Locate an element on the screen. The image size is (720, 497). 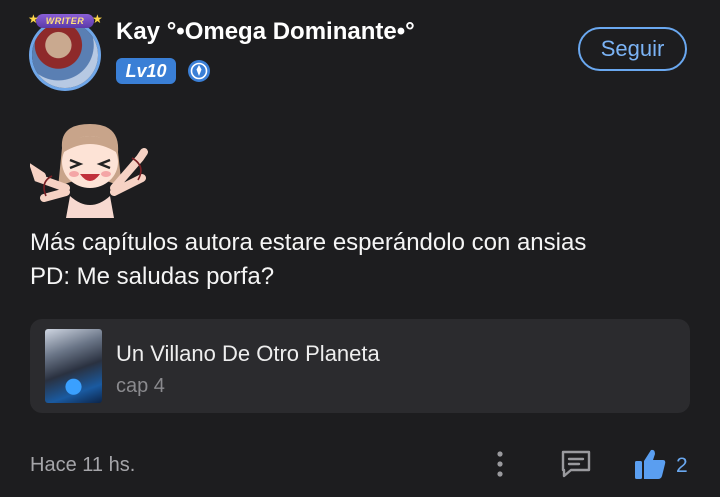
chibi-sticker is located at coordinates (89, 171).